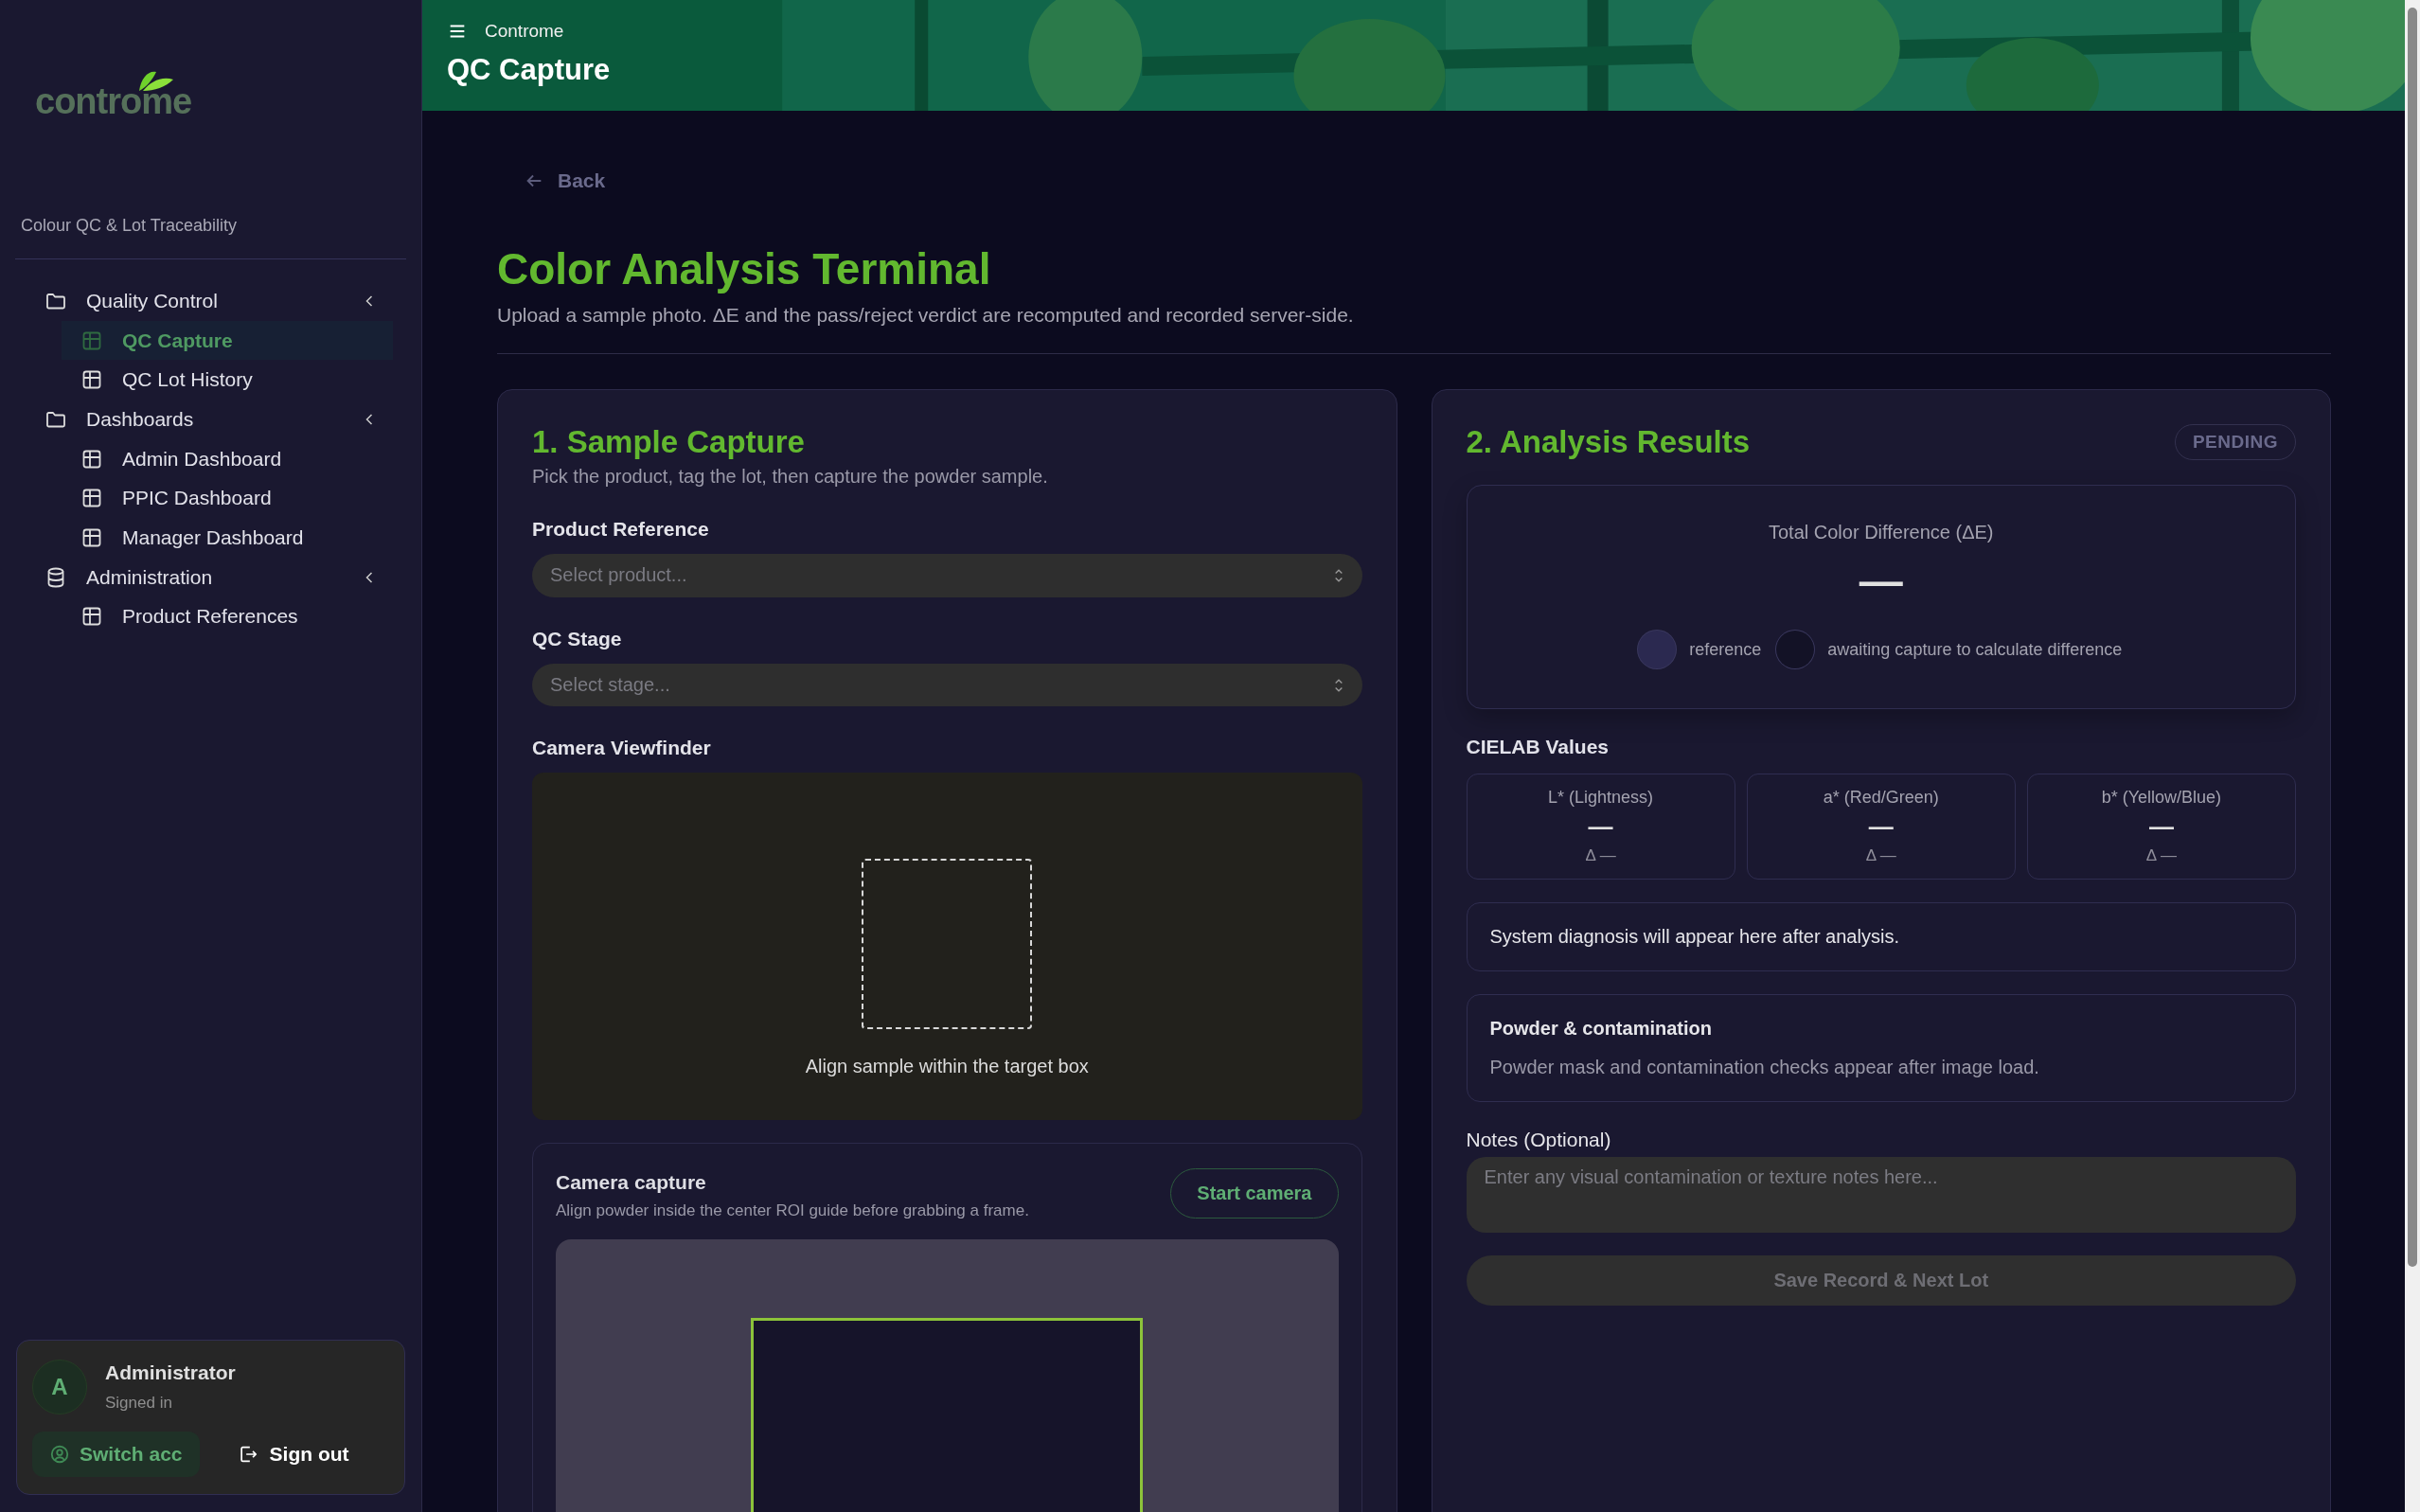  What do you see at coordinates (530, 70) in the screenshot?
I see `page-header-title: QC Capture` at bounding box center [530, 70].